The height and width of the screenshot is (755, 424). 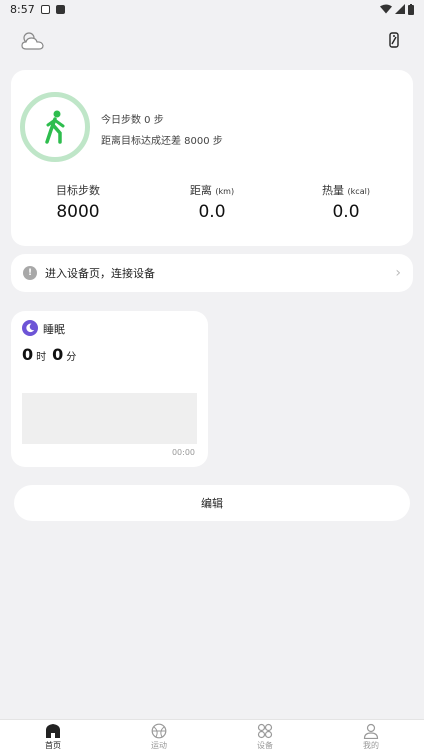 I want to click on profile-icon, so click(x=371, y=731).